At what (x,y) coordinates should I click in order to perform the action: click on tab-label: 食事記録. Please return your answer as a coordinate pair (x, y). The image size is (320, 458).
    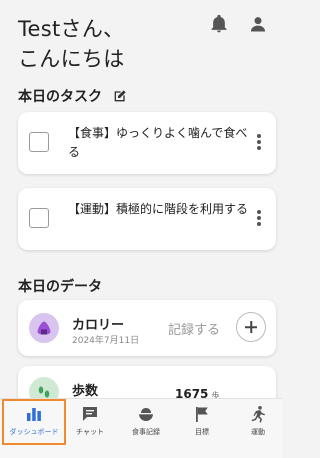
    Looking at the image, I should click on (146, 432).